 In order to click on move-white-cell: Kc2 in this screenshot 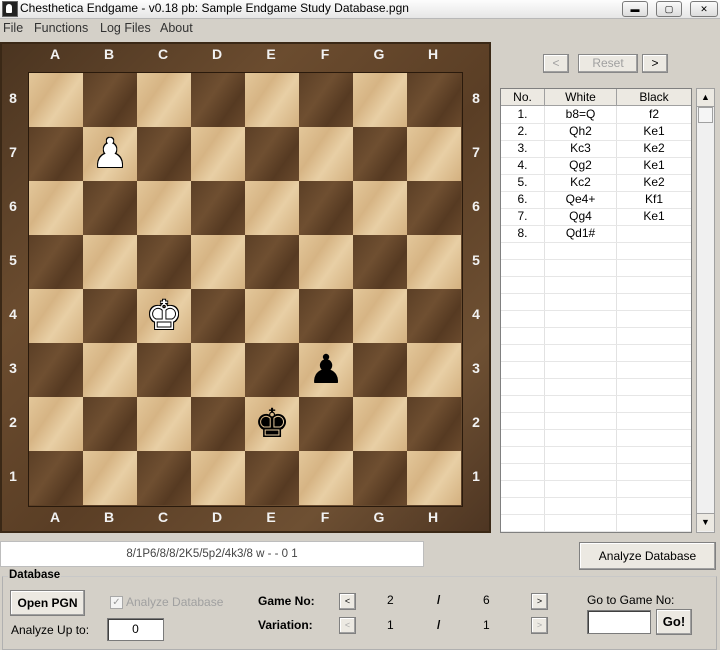, I will do `click(580, 182)`.